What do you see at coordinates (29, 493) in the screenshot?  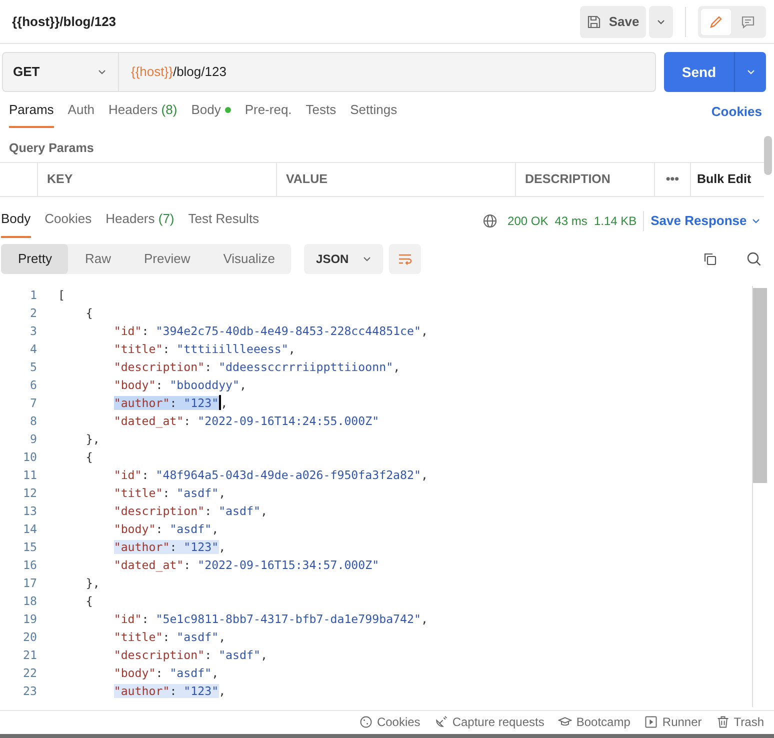 I see `line-number: 12` at bounding box center [29, 493].